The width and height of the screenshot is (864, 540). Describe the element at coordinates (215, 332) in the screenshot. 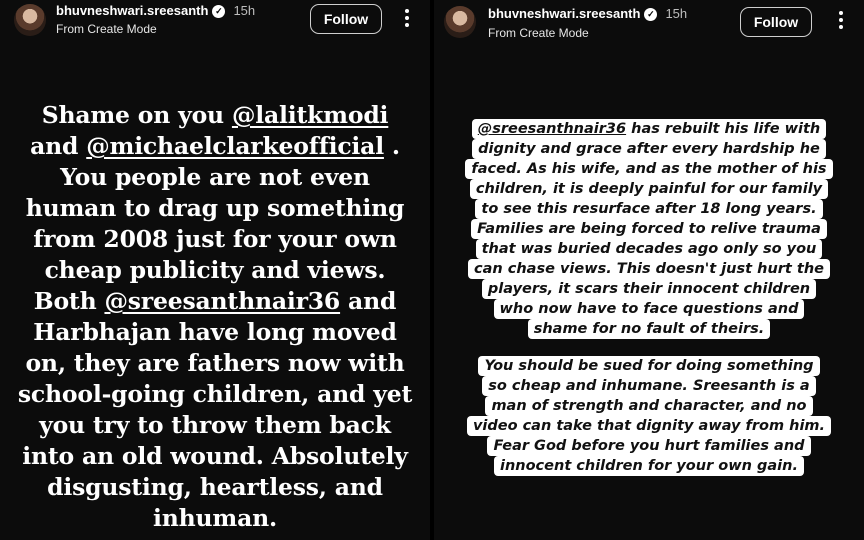

I see `story-line: Harbhajan have long moved` at that location.